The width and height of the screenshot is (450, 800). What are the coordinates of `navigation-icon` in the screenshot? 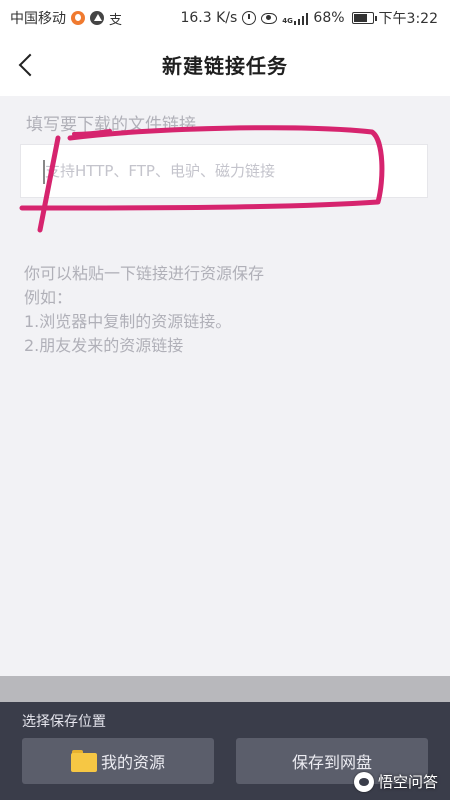 It's located at (97, 18).